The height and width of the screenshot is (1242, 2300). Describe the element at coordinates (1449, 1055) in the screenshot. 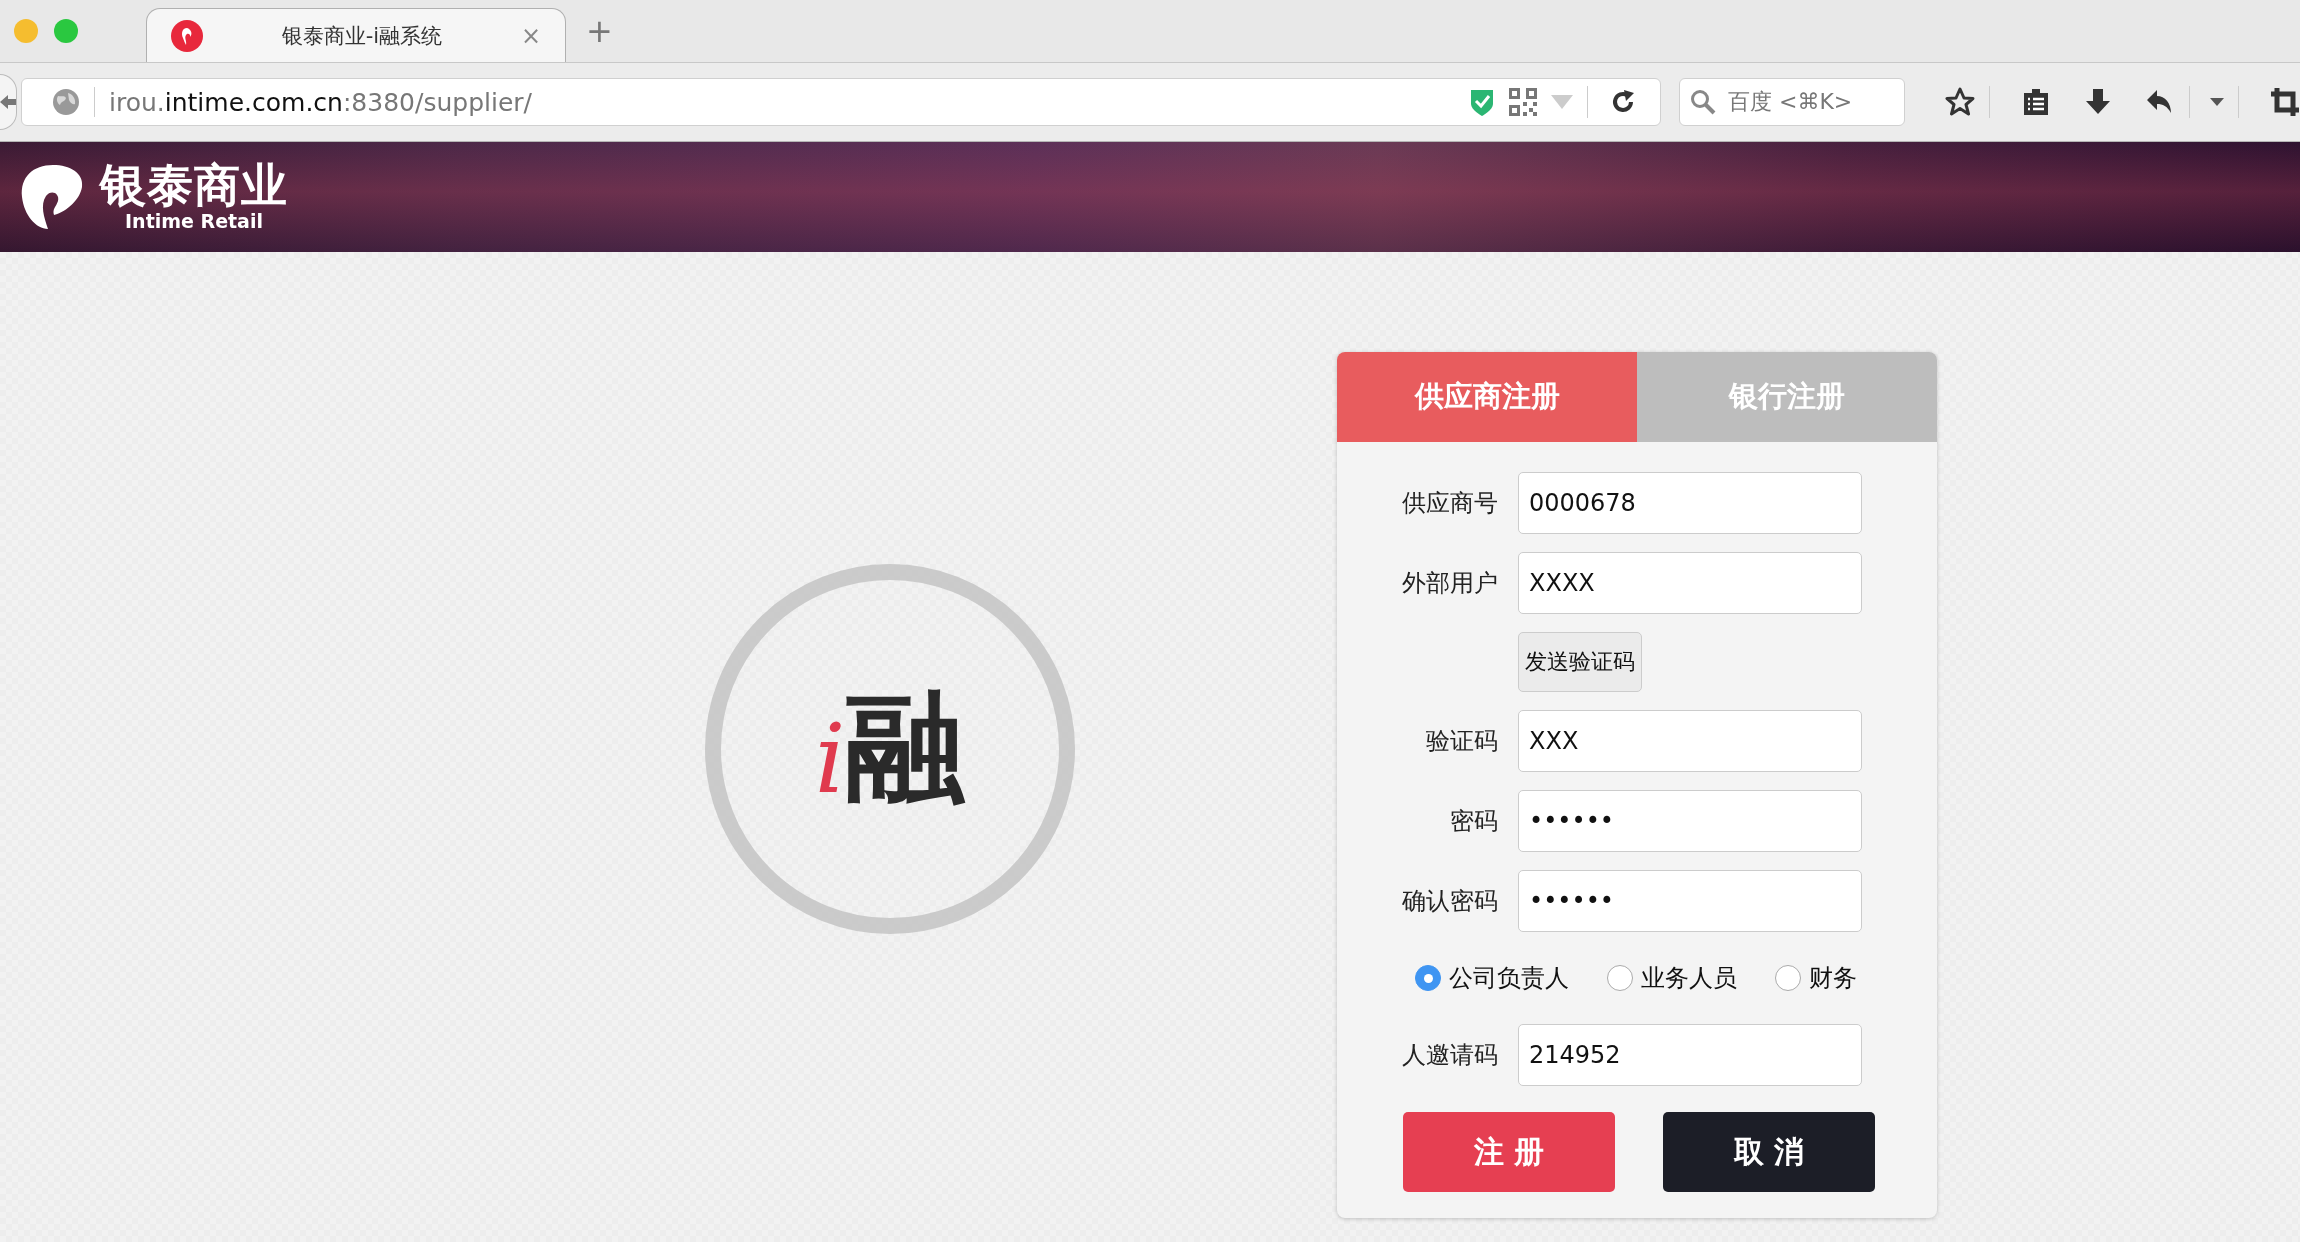

I see `field-label: 人邀请码` at that location.